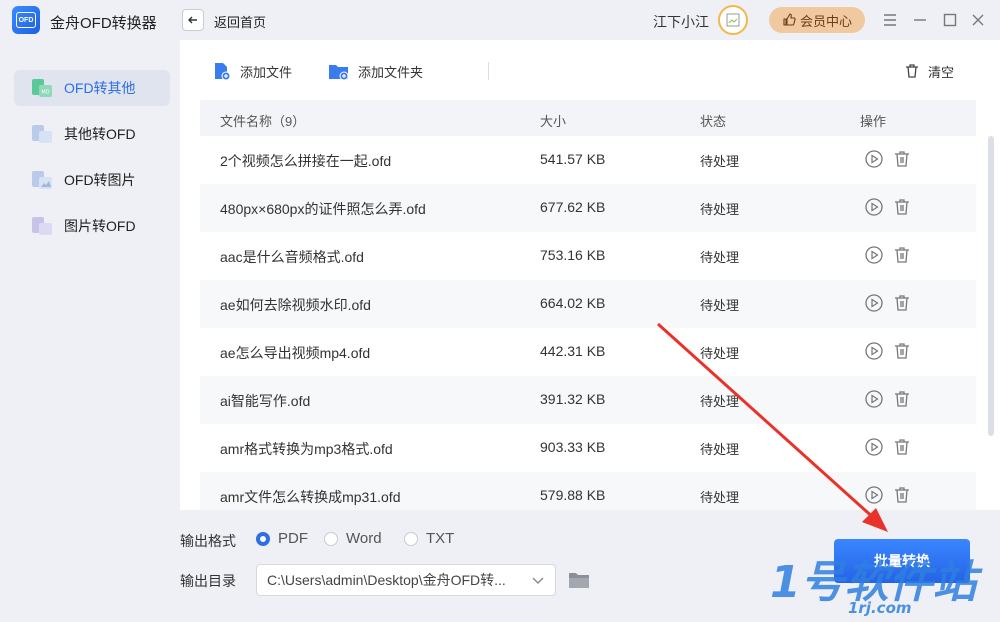  I want to click on broken-image-icon, so click(733, 20).